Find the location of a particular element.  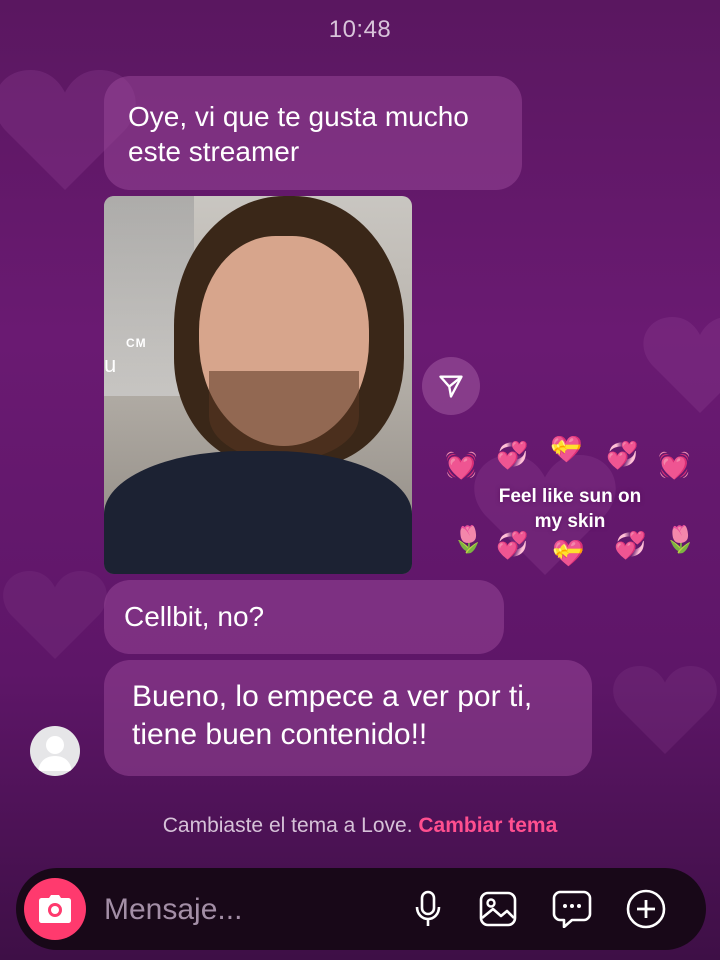

gallery-icon is located at coordinates (498, 909).